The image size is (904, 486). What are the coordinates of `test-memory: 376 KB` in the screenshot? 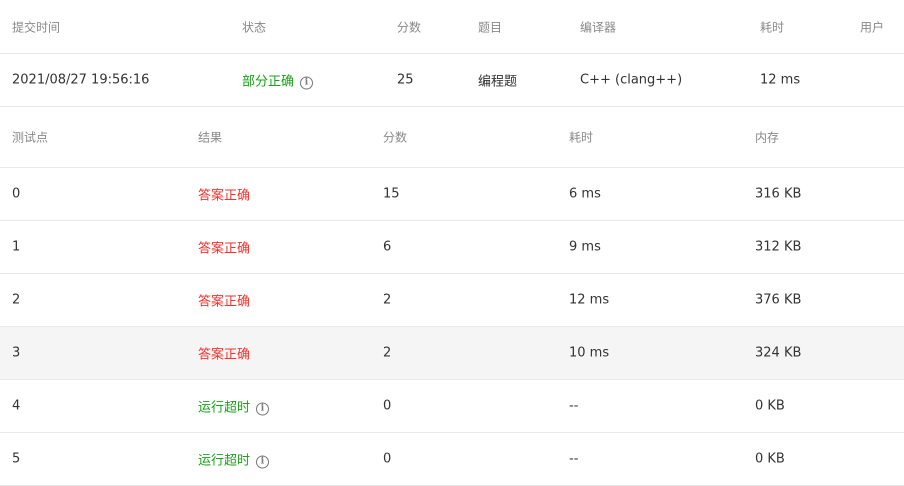 It's located at (778, 300).